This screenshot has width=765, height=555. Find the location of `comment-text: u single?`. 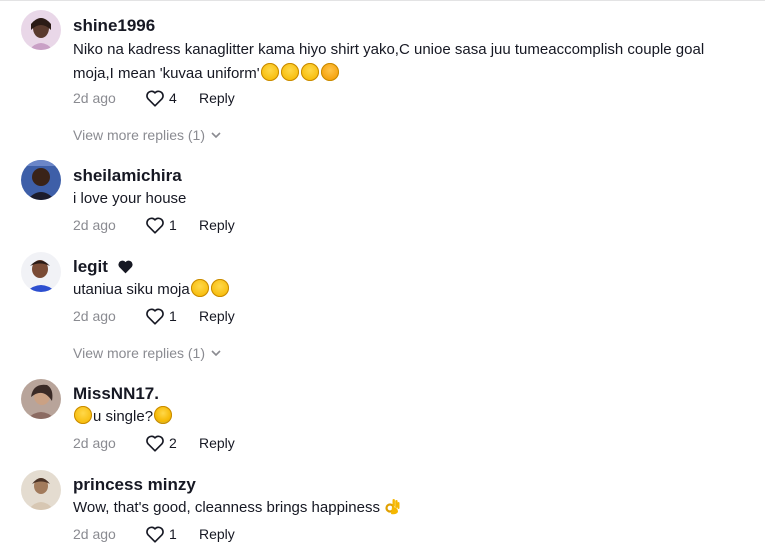

comment-text: u single? is located at coordinates (403, 417).